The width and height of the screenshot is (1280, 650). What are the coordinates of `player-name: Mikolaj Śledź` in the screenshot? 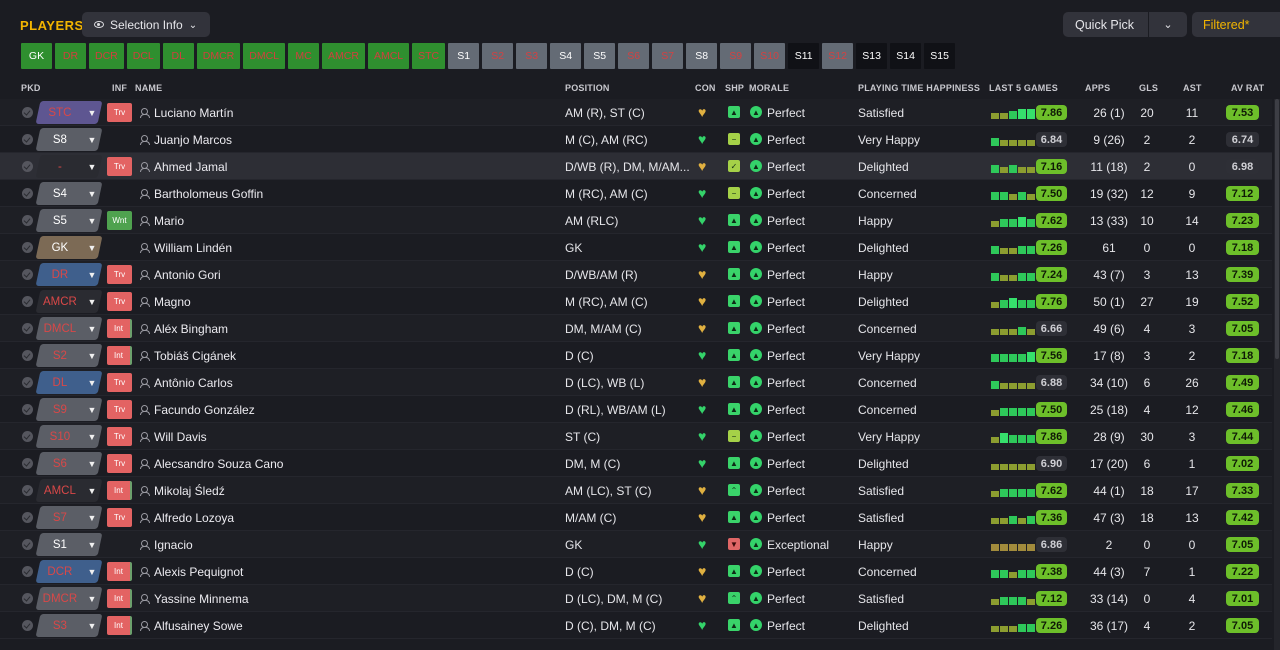 It's located at (189, 491).